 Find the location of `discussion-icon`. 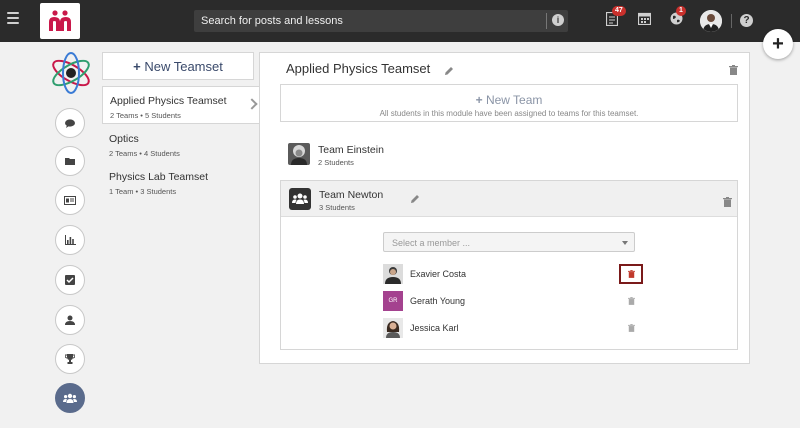

discussion-icon is located at coordinates (70, 123).